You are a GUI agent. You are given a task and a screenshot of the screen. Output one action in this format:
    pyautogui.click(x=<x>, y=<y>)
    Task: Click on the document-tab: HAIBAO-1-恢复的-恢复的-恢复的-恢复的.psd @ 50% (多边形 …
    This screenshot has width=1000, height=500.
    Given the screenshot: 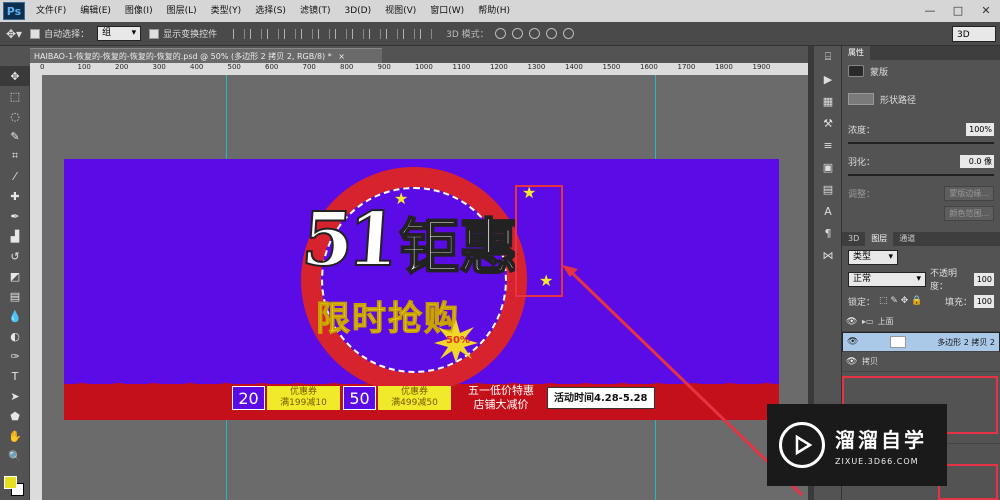 What is the action you would take?
    pyautogui.click(x=206, y=55)
    